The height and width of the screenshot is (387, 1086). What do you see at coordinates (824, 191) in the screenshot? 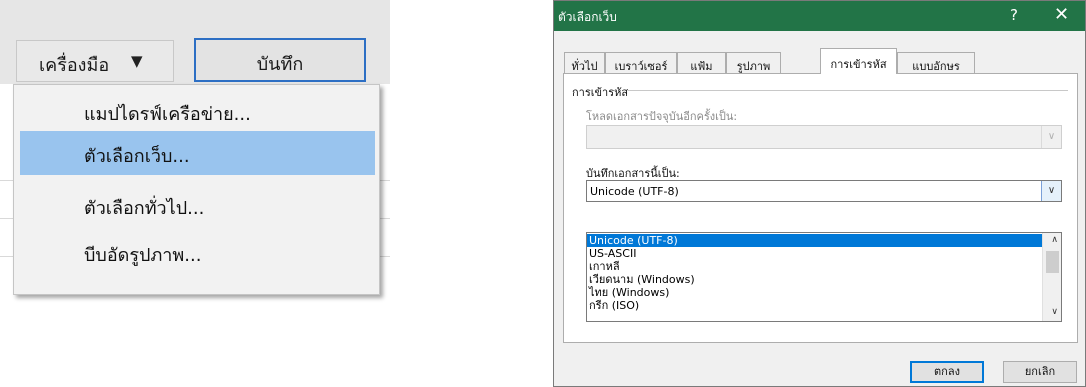
I see `save-encoding-select: Unicode (UTF-8) ∨` at bounding box center [824, 191].